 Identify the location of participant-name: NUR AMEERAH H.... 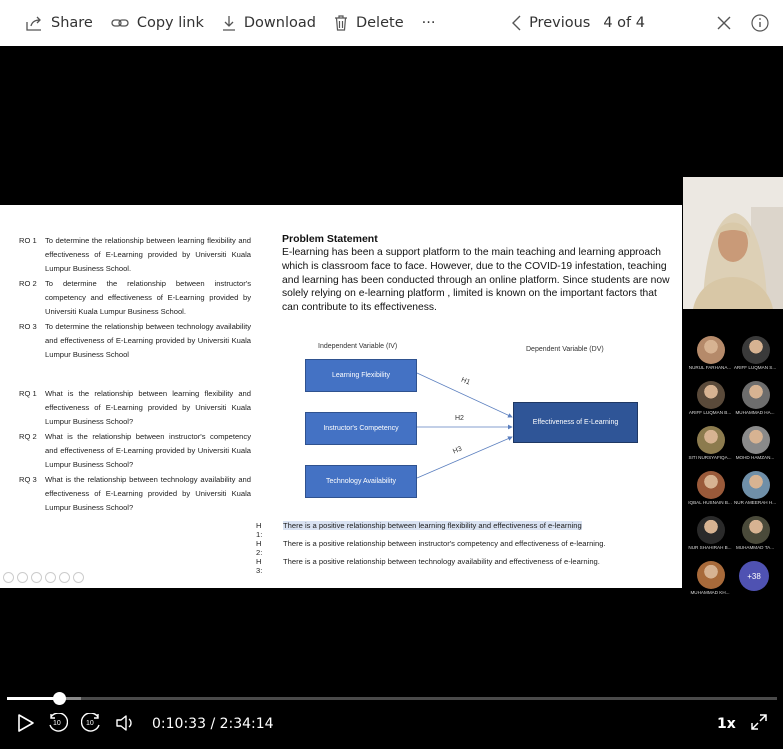
(755, 502).